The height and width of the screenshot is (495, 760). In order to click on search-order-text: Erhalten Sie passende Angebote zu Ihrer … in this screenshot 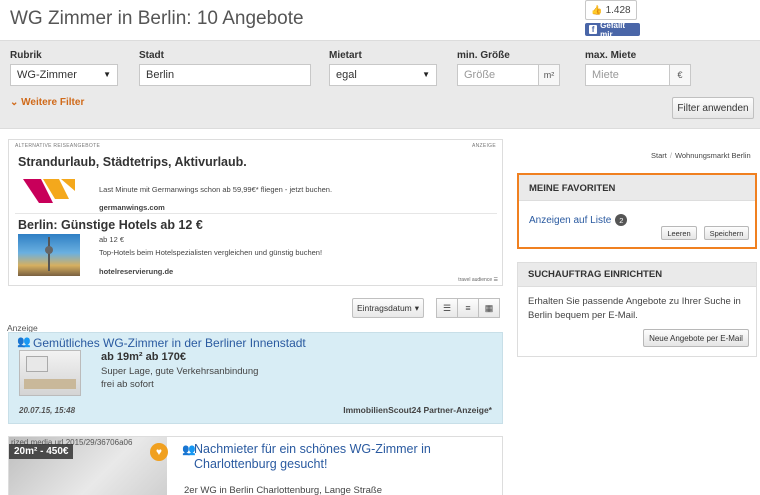, I will do `click(634, 308)`.